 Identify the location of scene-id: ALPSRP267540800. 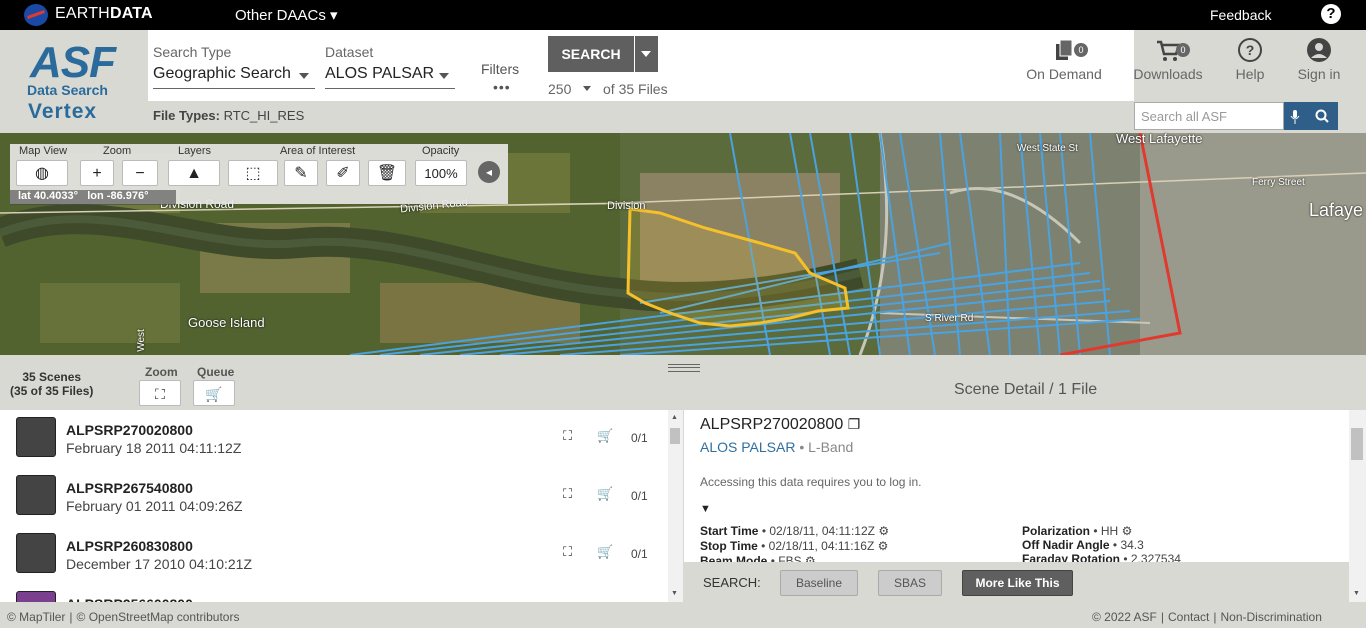
(129, 488).